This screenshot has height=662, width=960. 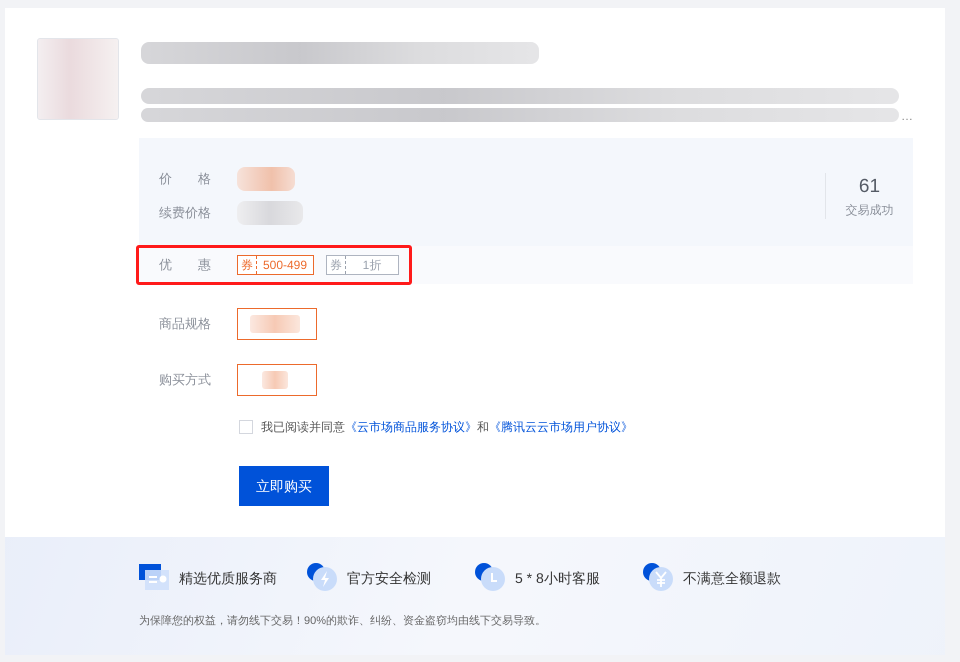 I want to click on transaction-label: 交易成功, so click(x=869, y=211).